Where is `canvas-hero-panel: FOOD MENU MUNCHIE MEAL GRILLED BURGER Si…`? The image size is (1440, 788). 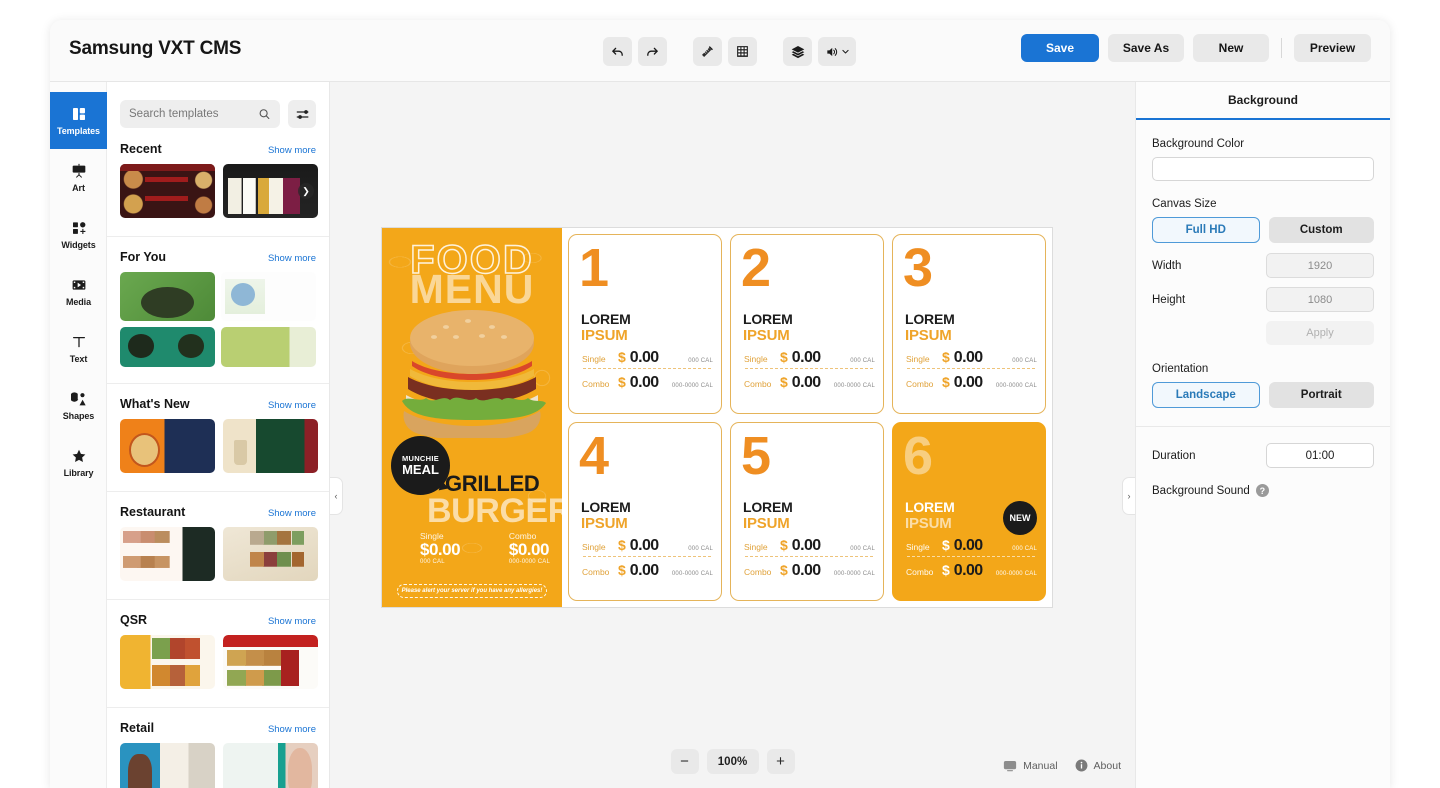 canvas-hero-panel: FOOD MENU MUNCHIE MEAL GRILLED BURGER Si… is located at coordinates (472, 417).